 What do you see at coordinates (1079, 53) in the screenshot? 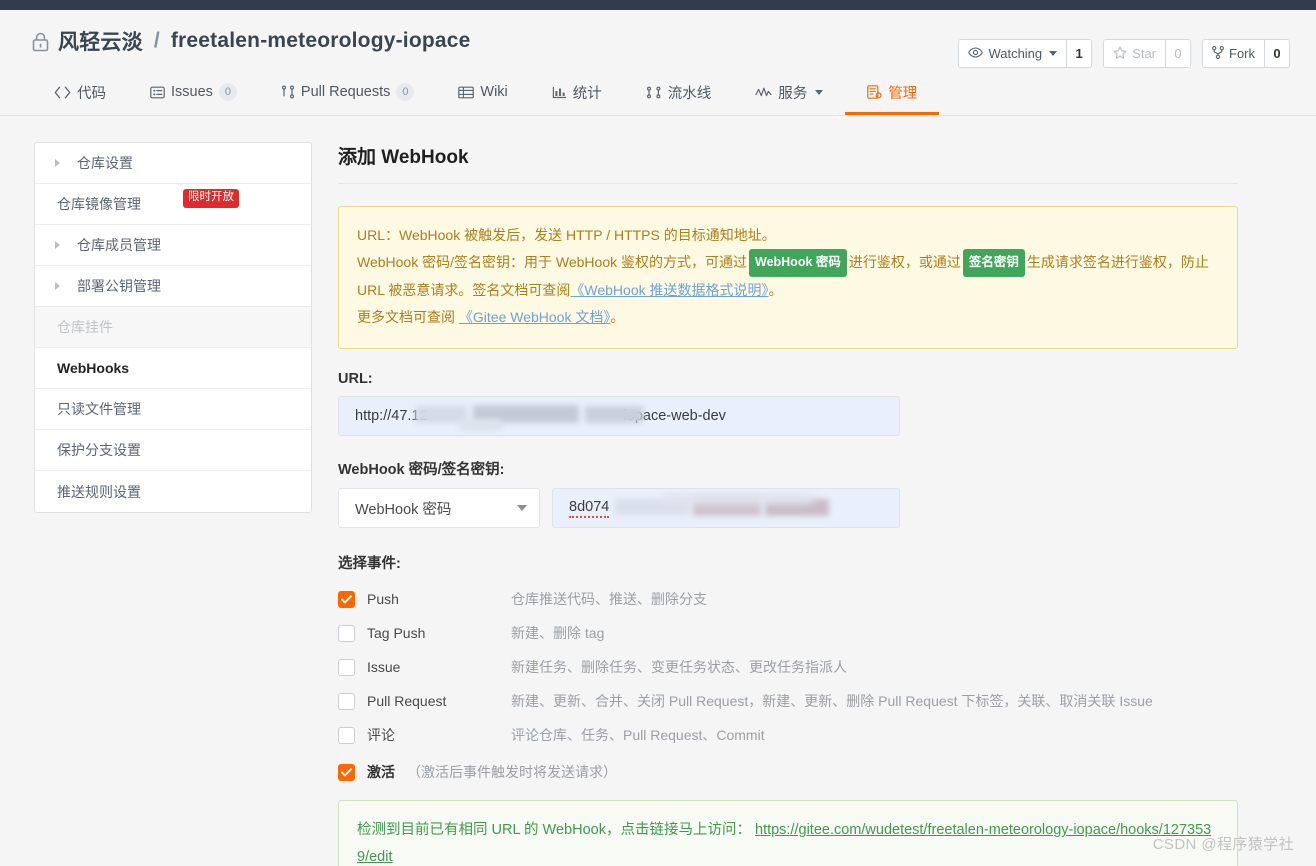
I see `watch-count: 1` at bounding box center [1079, 53].